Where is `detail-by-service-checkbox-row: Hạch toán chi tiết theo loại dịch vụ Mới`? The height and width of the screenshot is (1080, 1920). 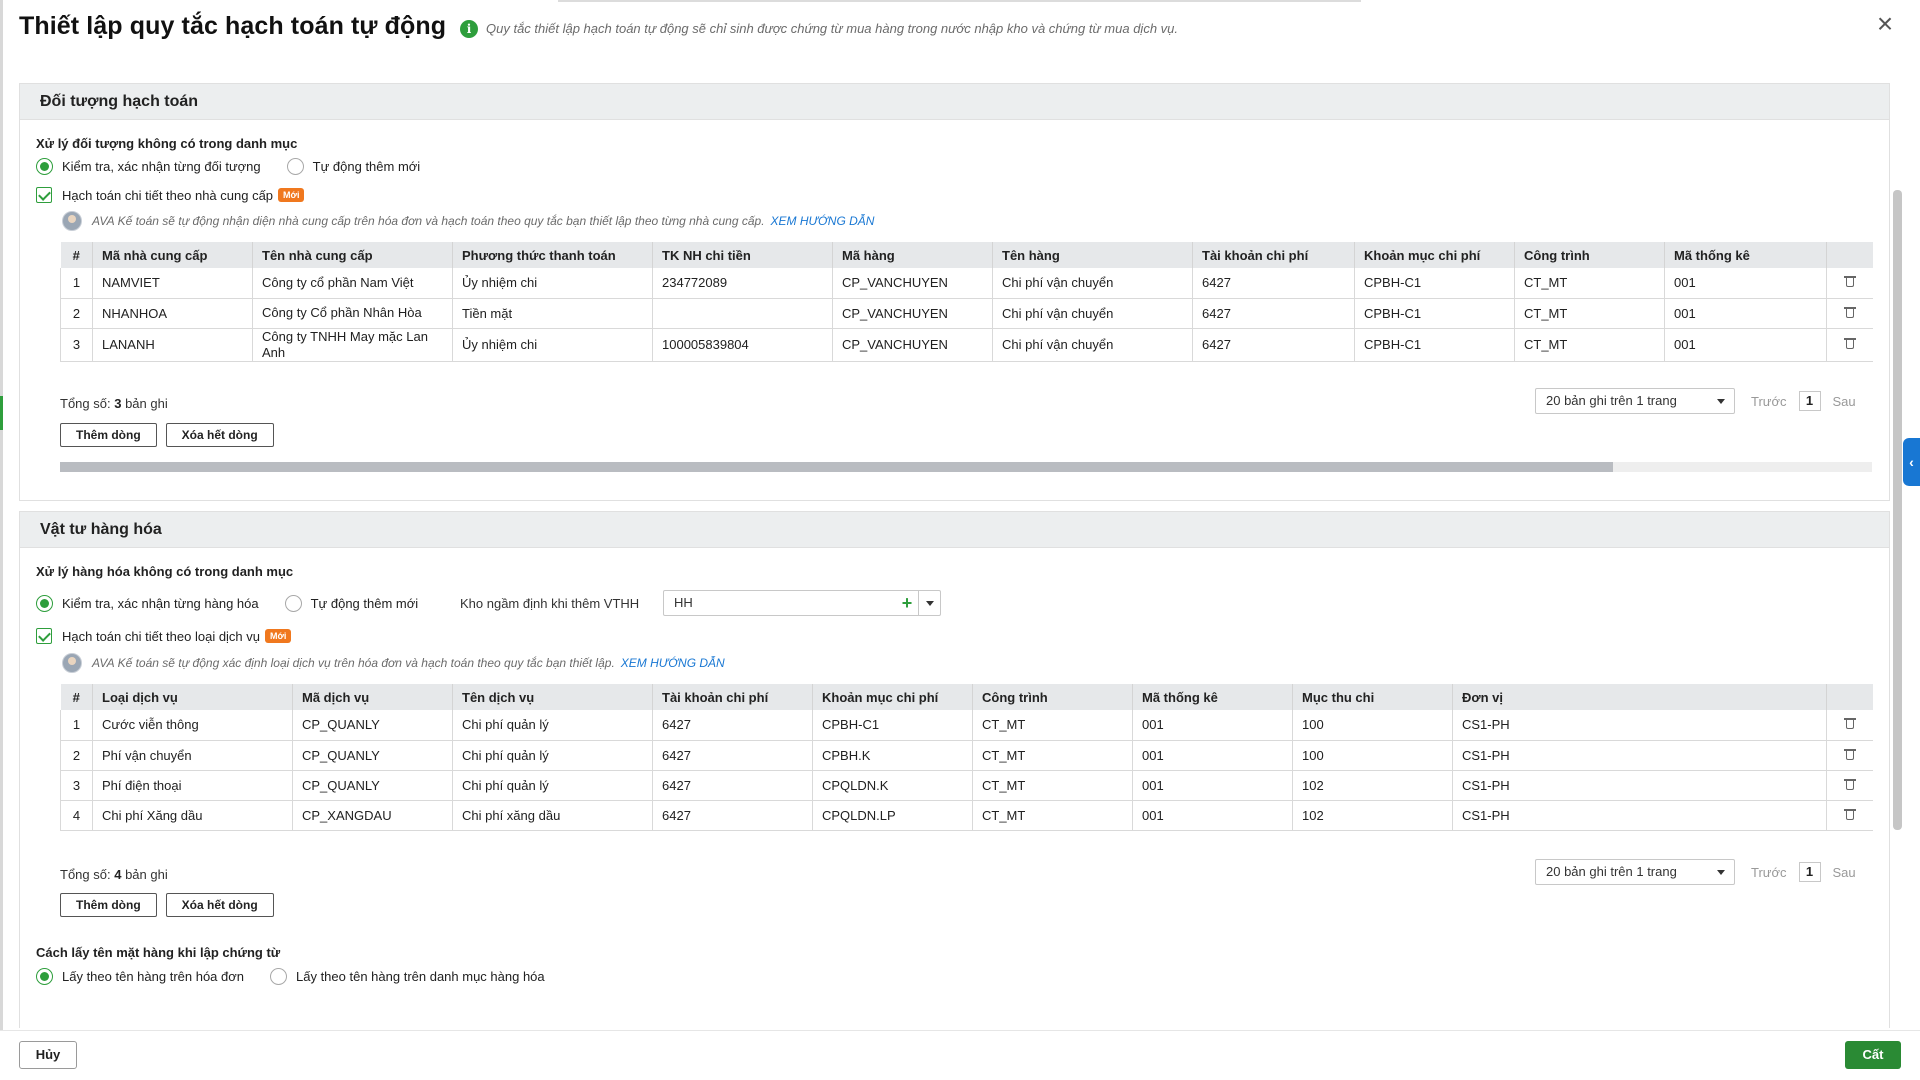
detail-by-service-checkbox-row: Hạch toán chi tiết theo loại dịch vụ Mới is located at coordinates (164, 636).